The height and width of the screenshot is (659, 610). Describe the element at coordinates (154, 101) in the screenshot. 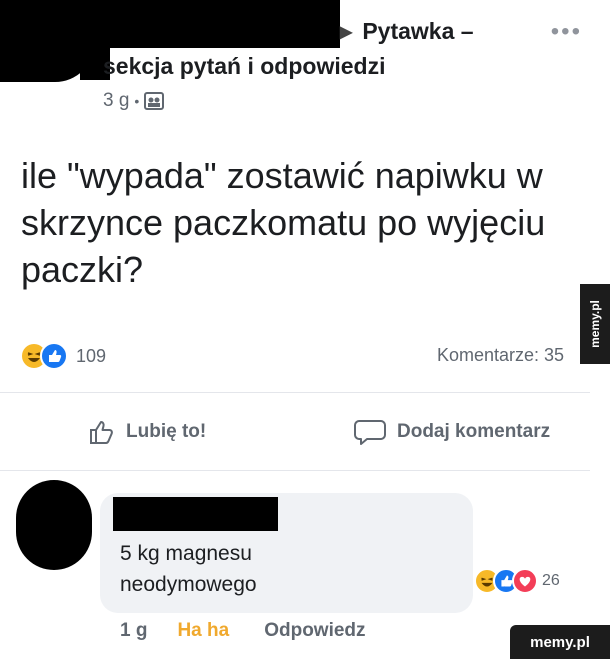

I see `group-privacy-icon` at that location.